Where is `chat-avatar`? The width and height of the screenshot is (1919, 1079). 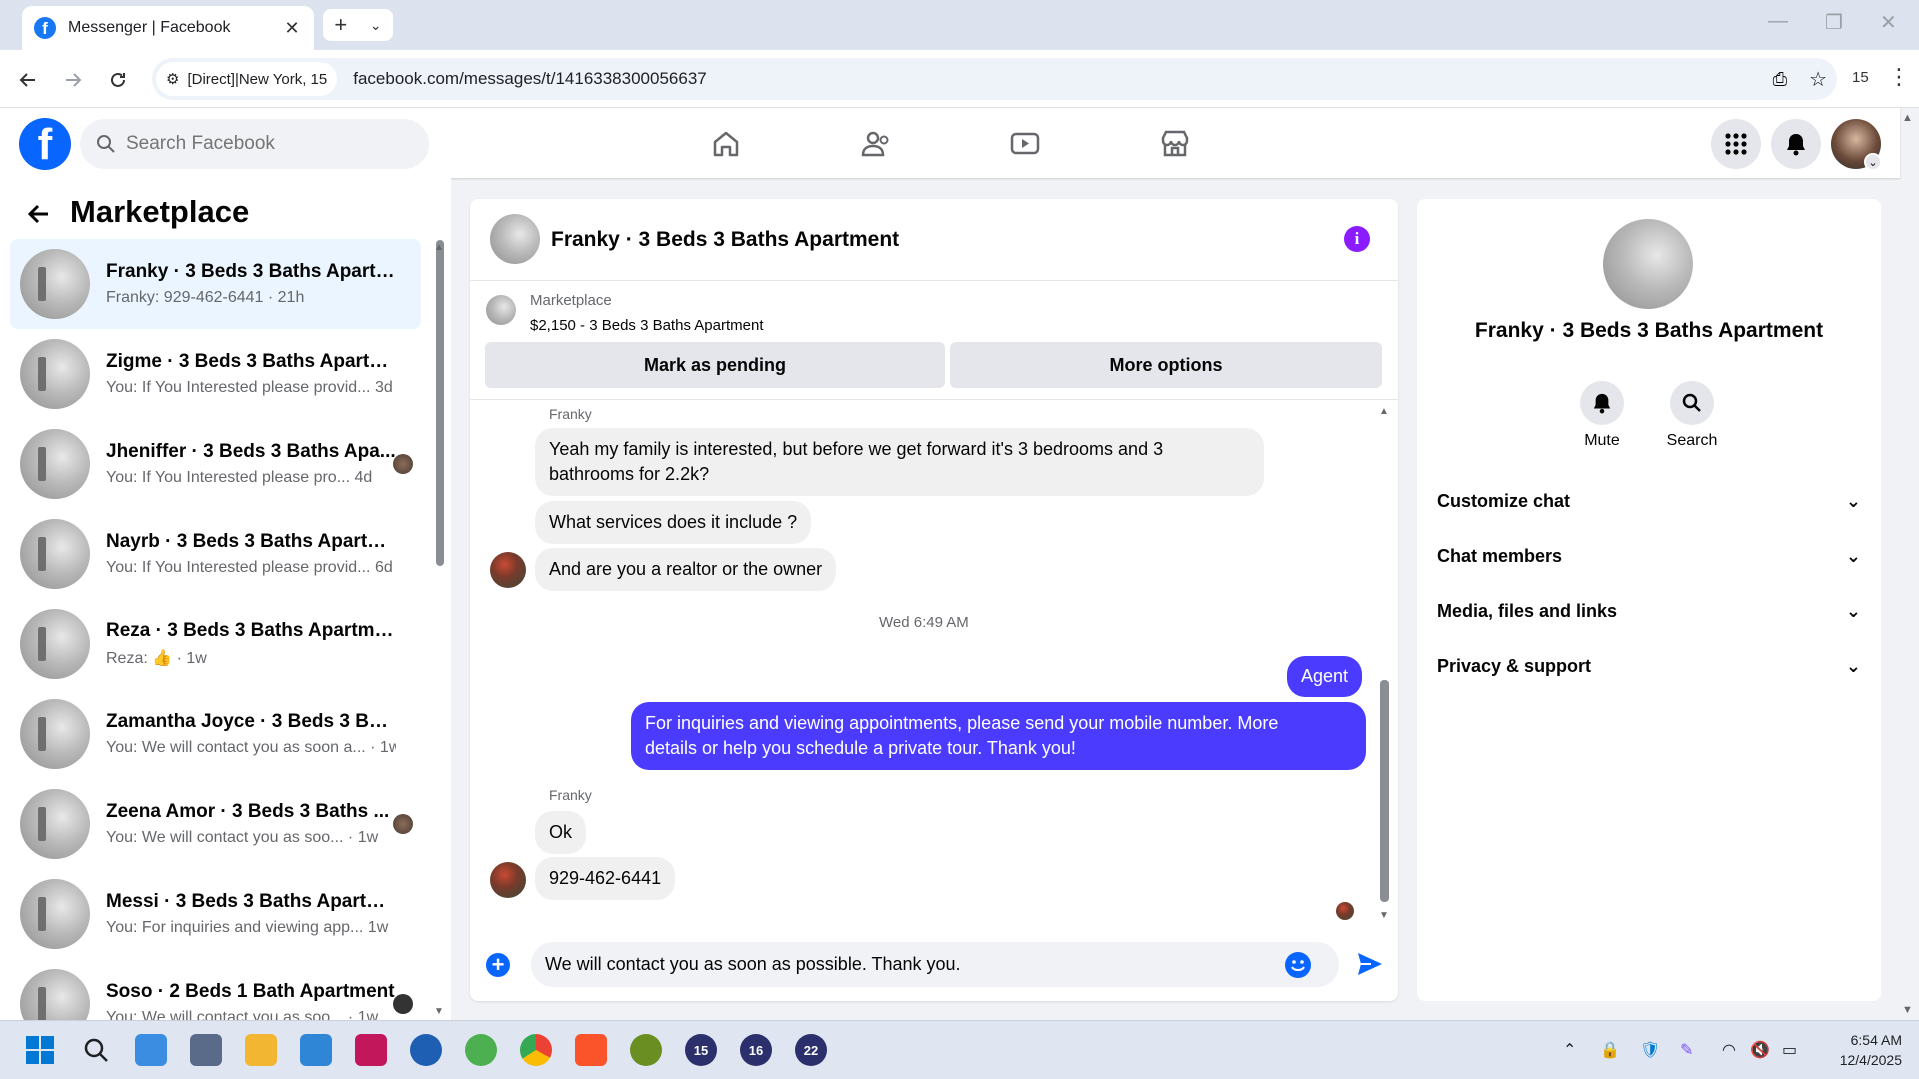
chat-avatar is located at coordinates (515, 239).